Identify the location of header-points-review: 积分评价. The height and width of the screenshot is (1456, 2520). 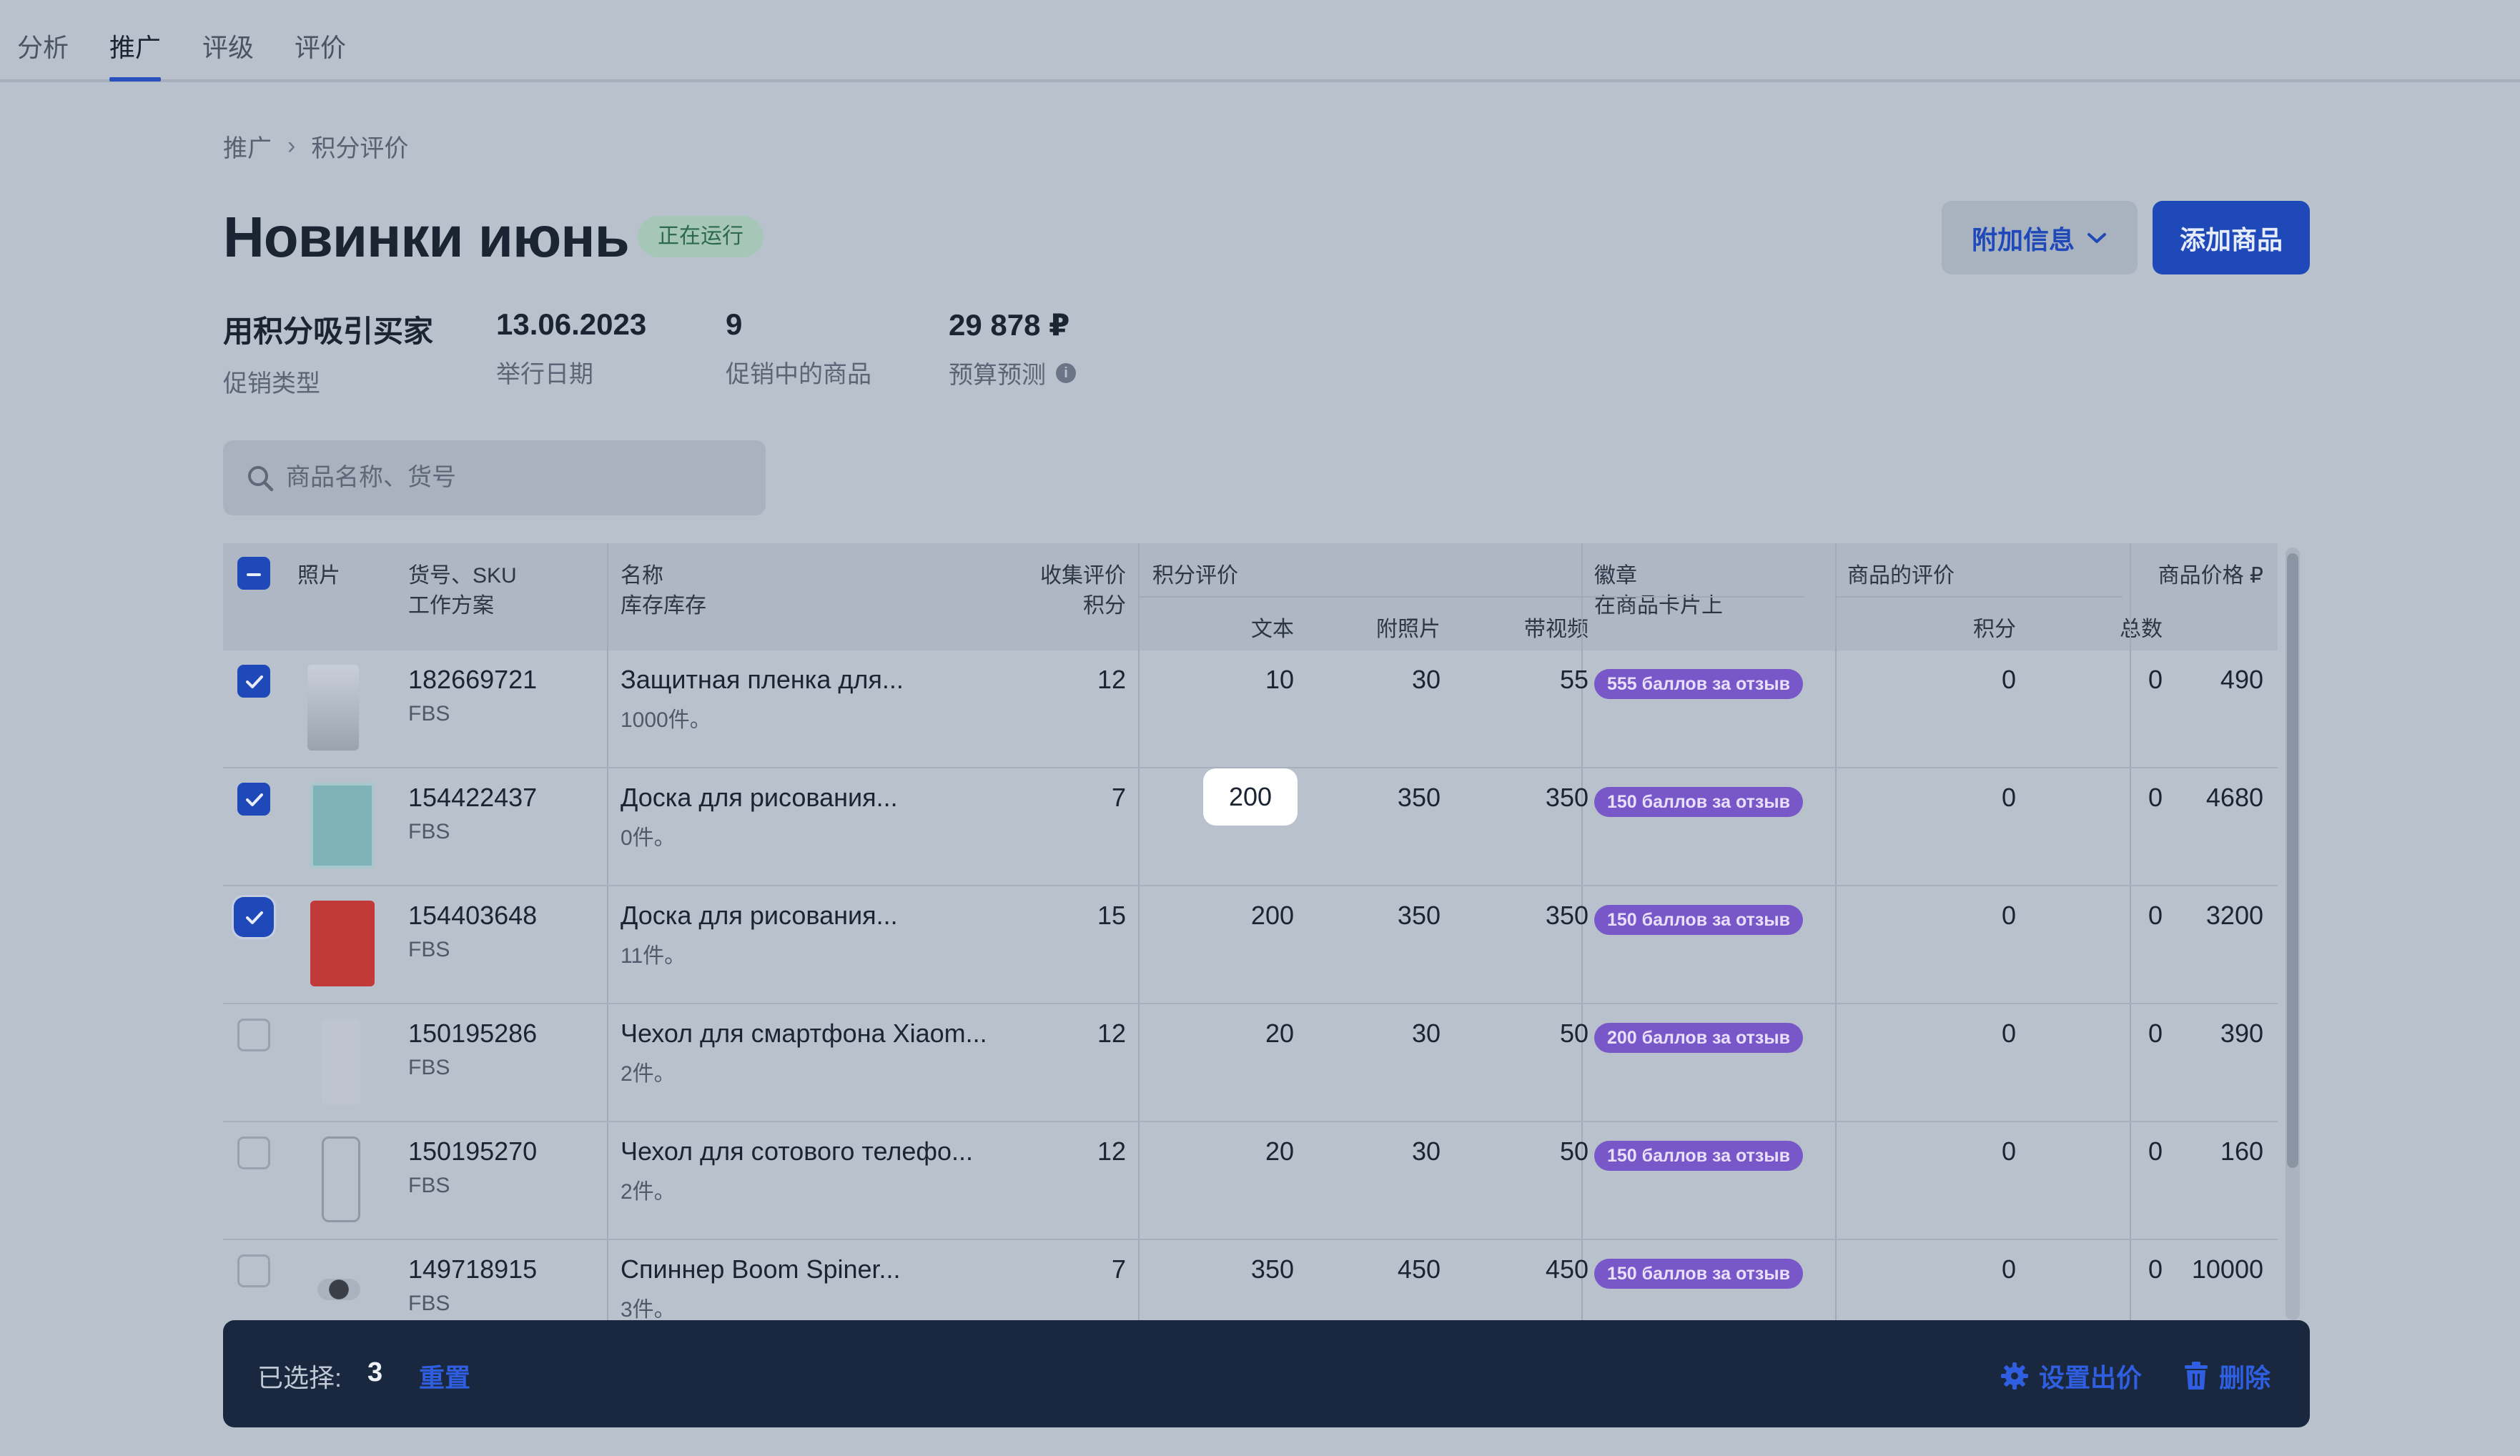
(1195, 576).